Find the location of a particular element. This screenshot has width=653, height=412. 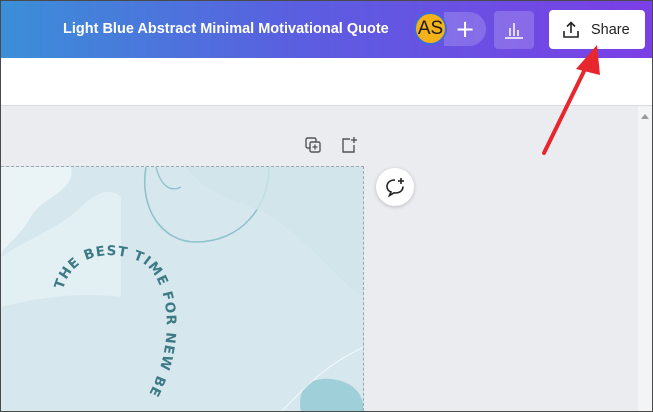

insights-button is located at coordinates (514, 30).